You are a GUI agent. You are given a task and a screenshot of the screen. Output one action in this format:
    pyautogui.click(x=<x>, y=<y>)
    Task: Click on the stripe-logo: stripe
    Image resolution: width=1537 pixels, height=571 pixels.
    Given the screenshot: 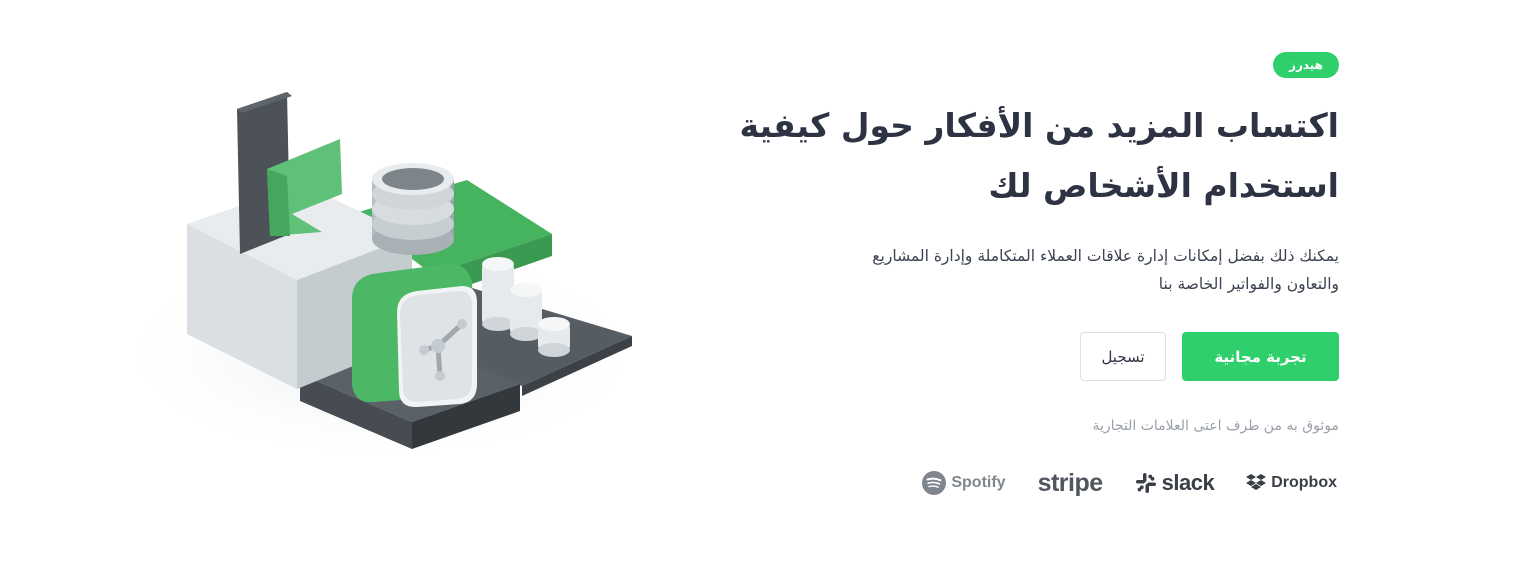 What is the action you would take?
    pyautogui.click(x=1070, y=483)
    